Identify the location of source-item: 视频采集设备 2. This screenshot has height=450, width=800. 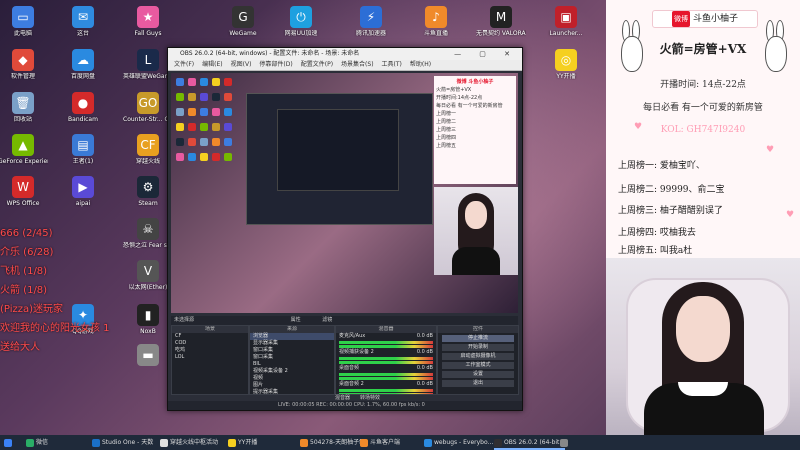
(292, 371).